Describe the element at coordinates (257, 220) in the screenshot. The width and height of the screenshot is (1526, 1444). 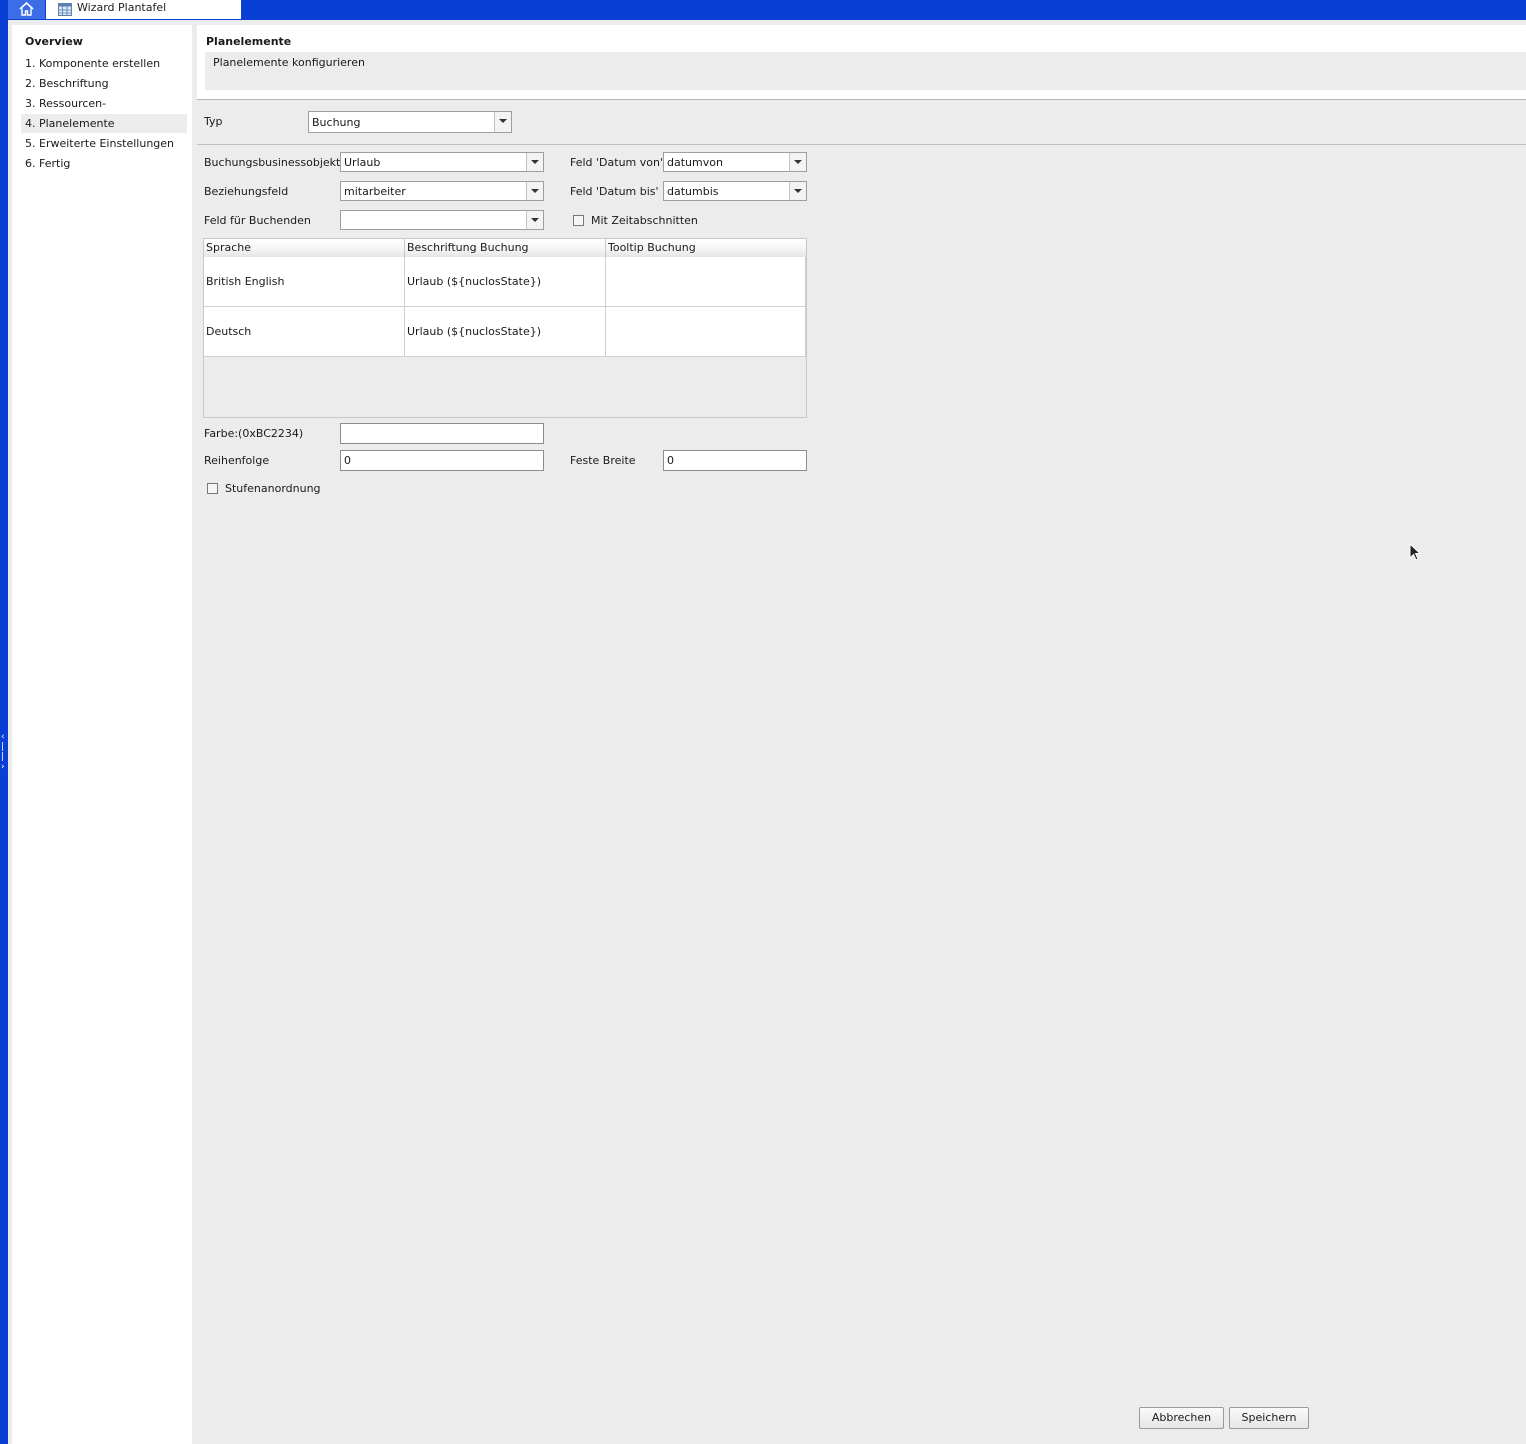
I see `feld-buchenden-label: Feld für Buchenden` at that location.